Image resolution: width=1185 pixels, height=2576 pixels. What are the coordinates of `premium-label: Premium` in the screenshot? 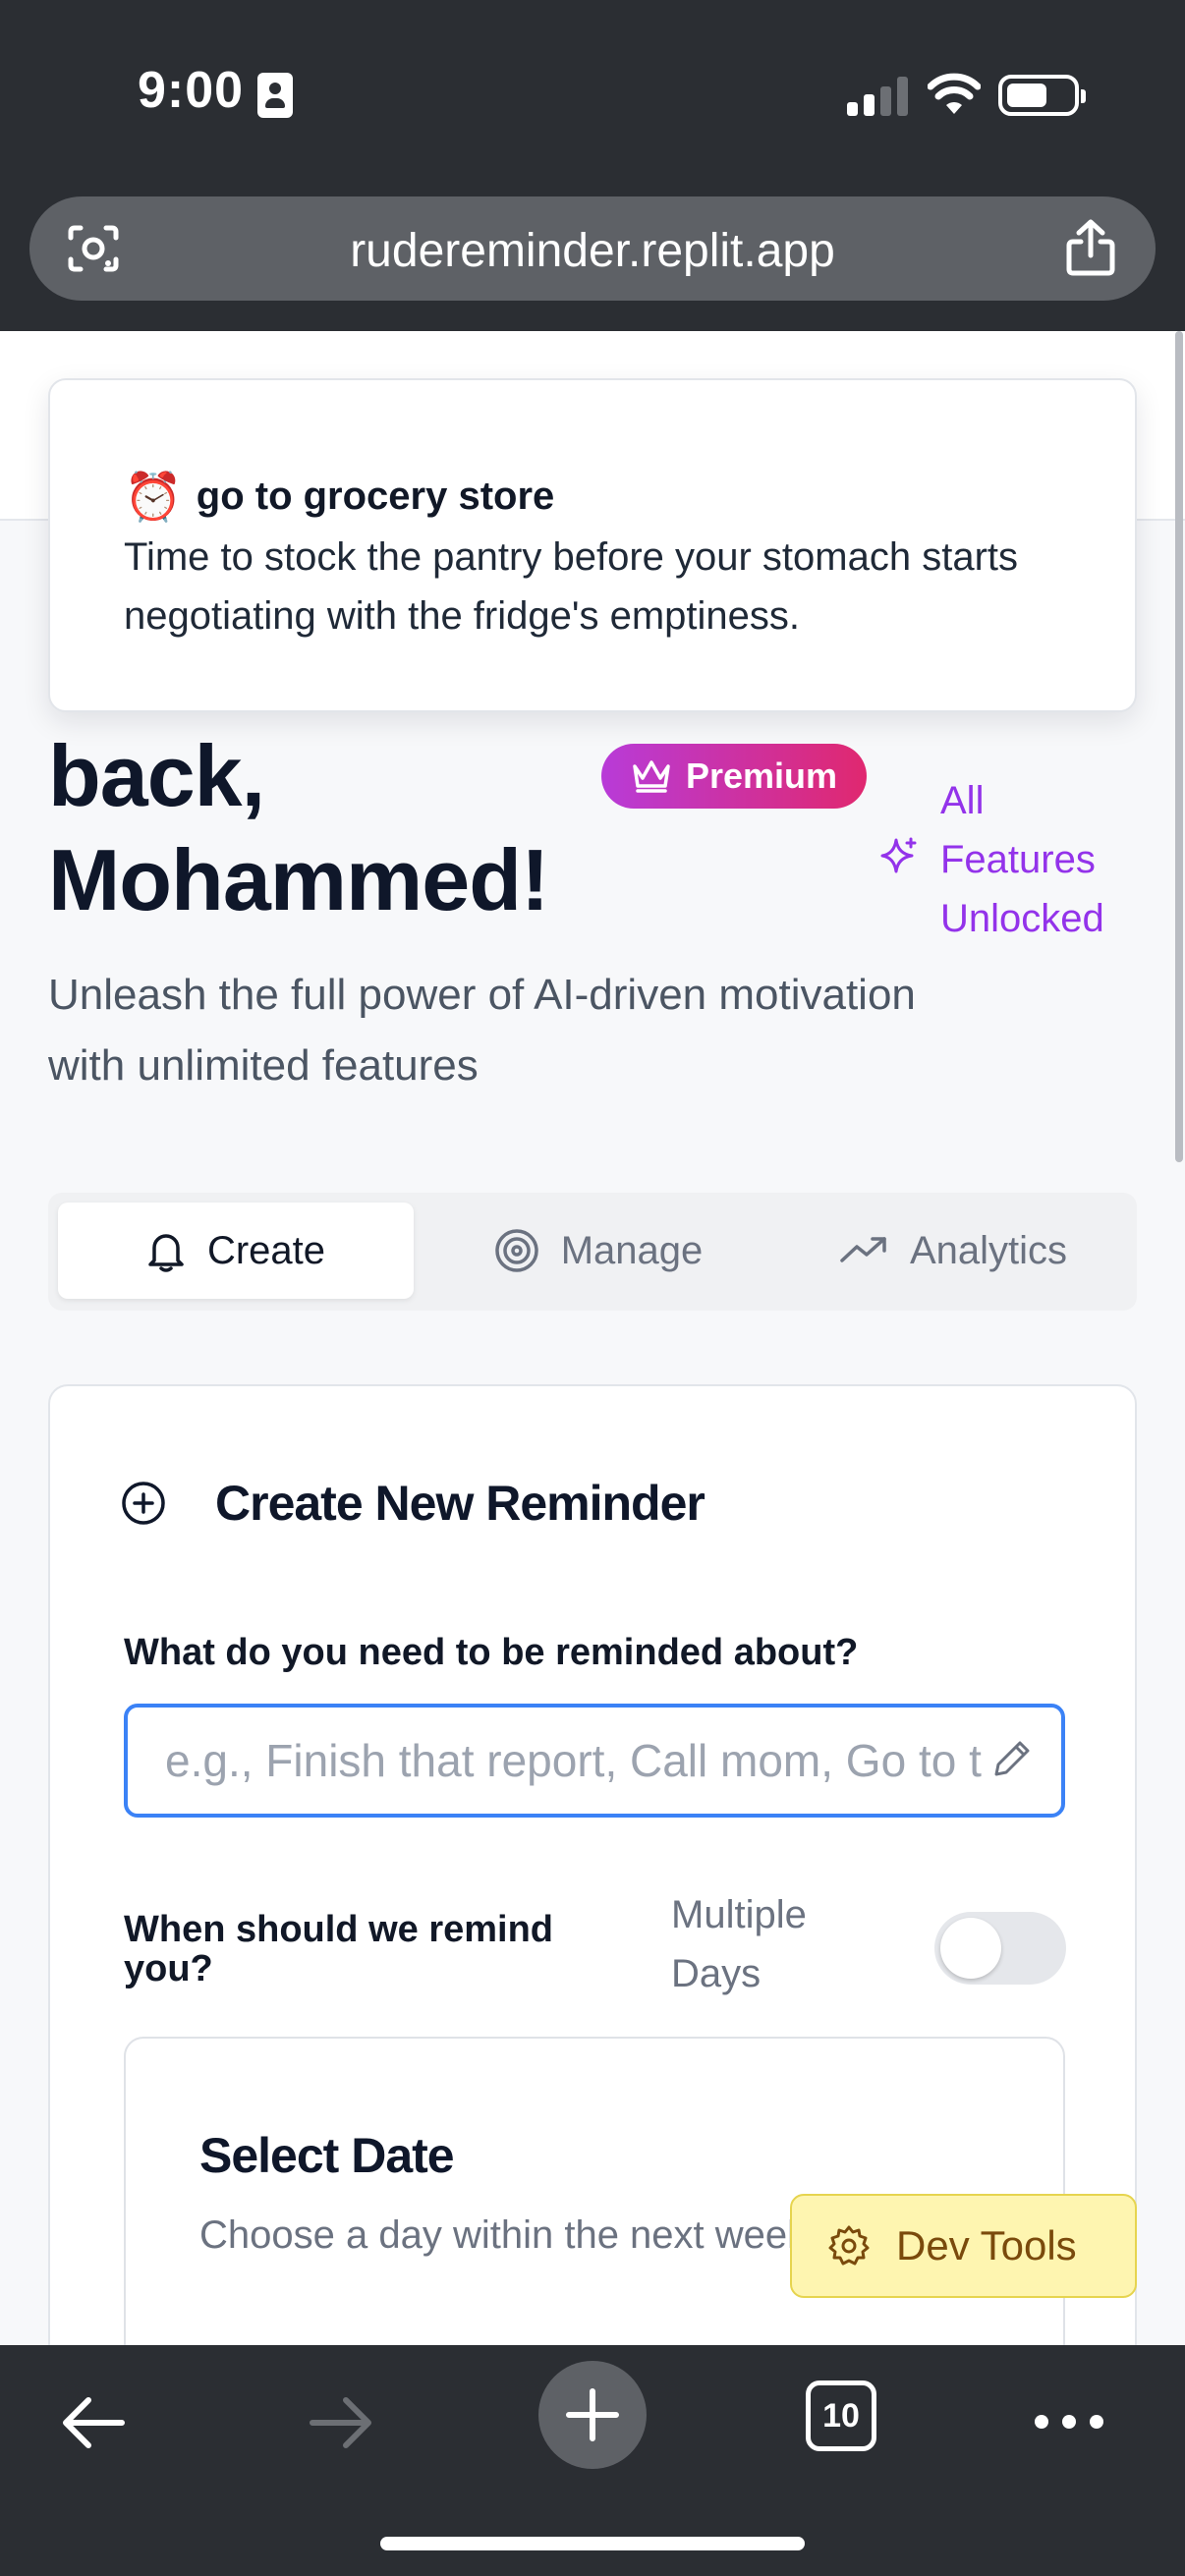 It's located at (762, 776).